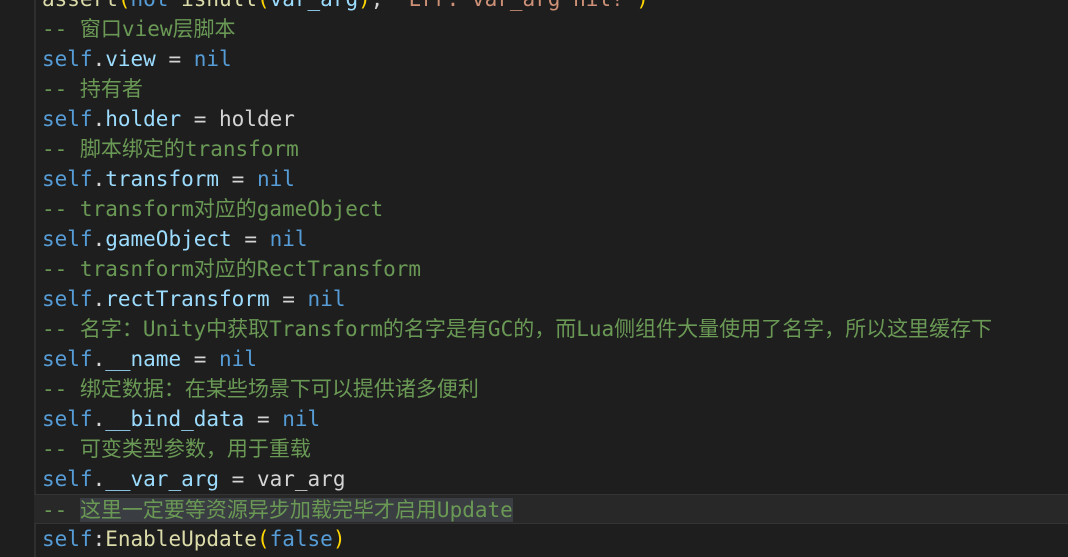  Describe the element at coordinates (176, 449) in the screenshot. I see `code-token: -- 可变类型参数，用于重载` at that location.